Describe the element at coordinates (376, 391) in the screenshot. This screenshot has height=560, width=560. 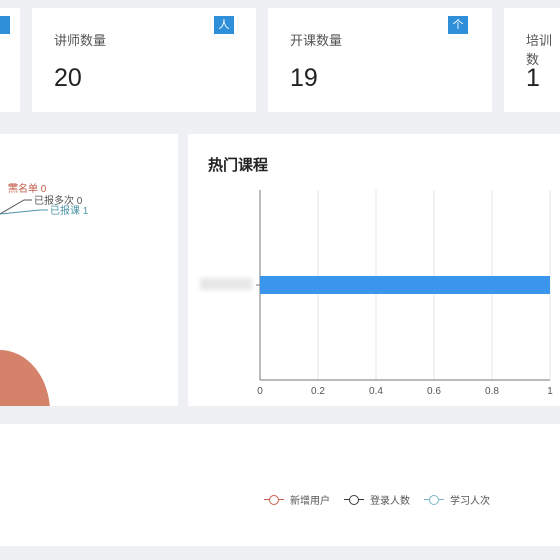
I see `x-tick-label: 0.4` at that location.